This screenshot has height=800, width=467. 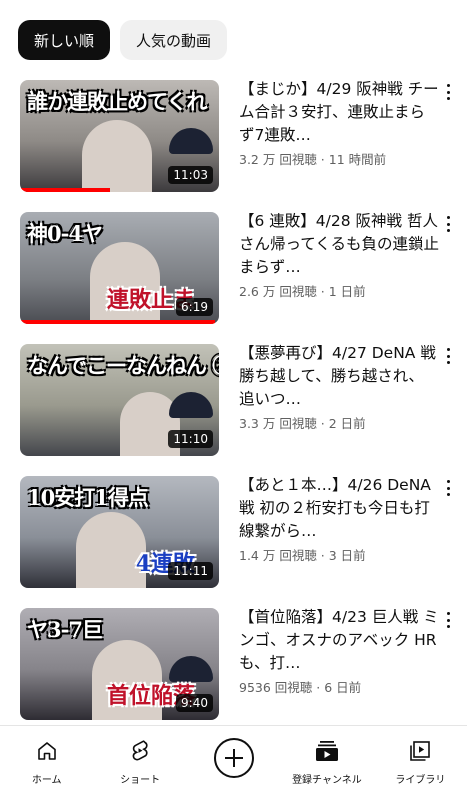 What do you see at coordinates (327, 751) in the screenshot?
I see `subscriptions-icon` at bounding box center [327, 751].